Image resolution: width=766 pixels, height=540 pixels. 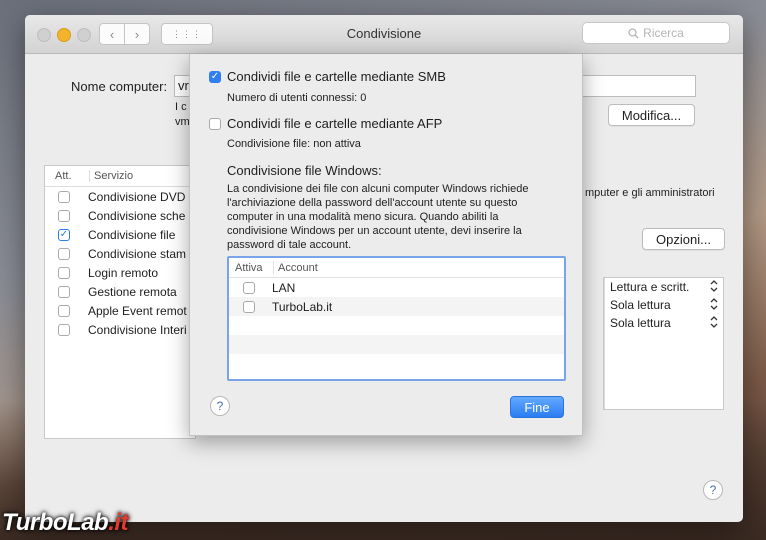 I want to click on service-label: Condivisione stam, so click(x=137, y=253).